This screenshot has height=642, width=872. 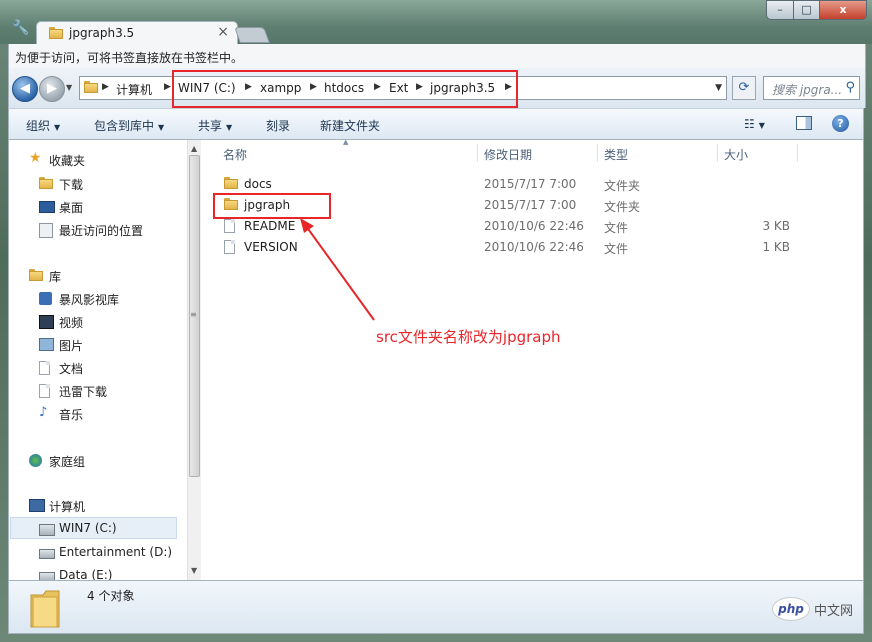 I want to click on php-logo: php, so click(x=791, y=609).